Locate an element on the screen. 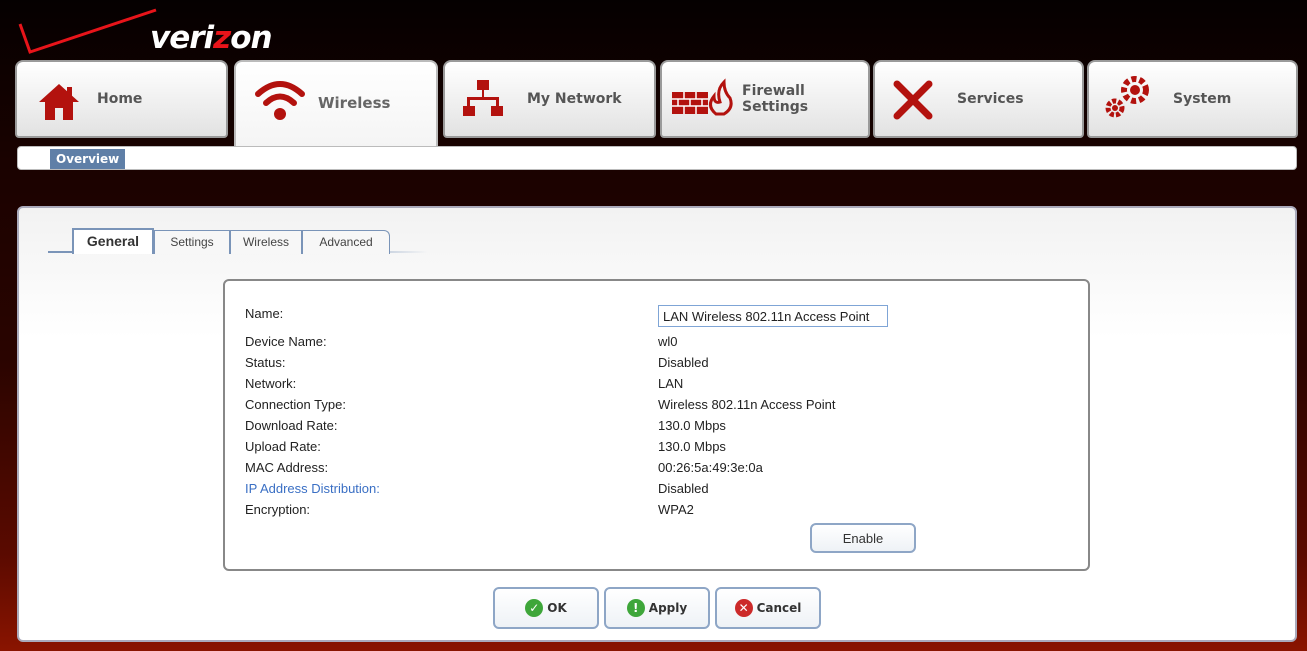 This screenshot has height=651, width=1307. enable-button: Enable is located at coordinates (863, 538).